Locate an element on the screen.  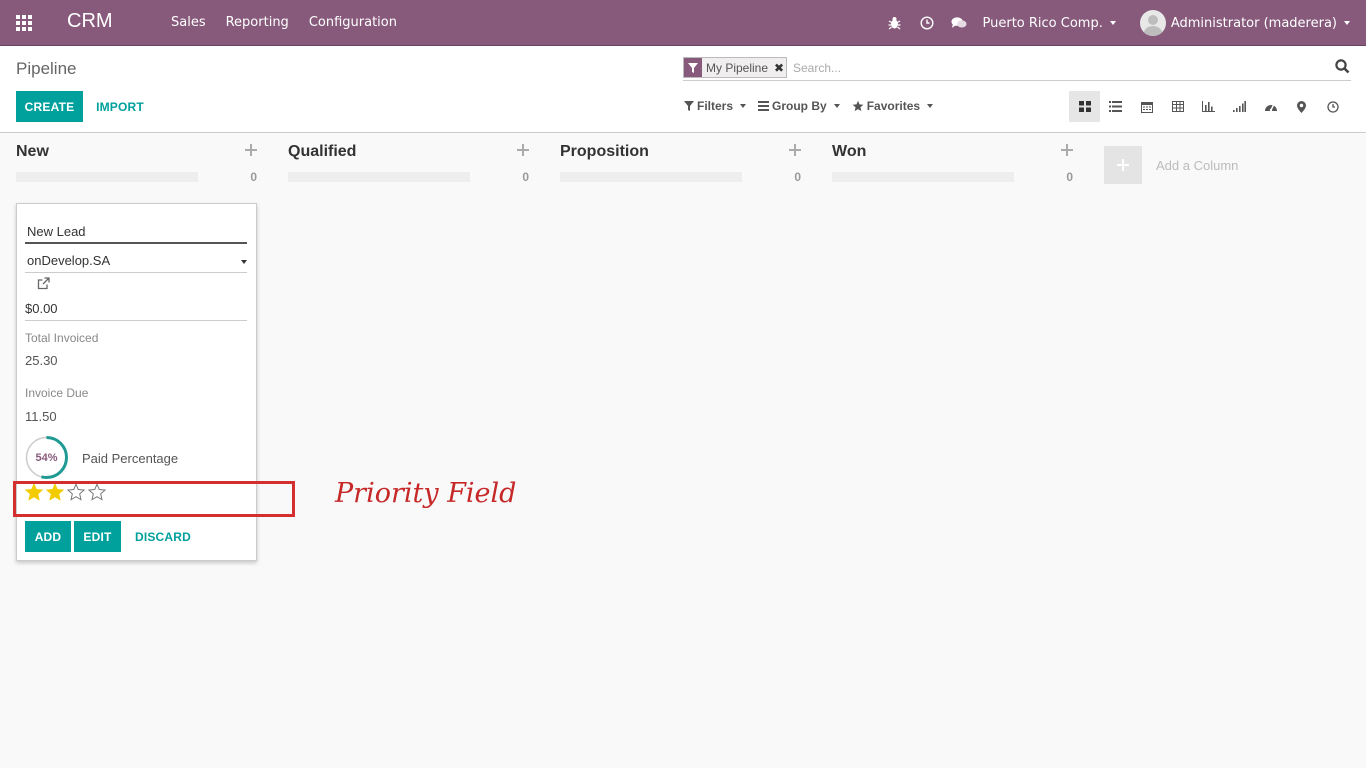
star-icon is located at coordinates (858, 106).